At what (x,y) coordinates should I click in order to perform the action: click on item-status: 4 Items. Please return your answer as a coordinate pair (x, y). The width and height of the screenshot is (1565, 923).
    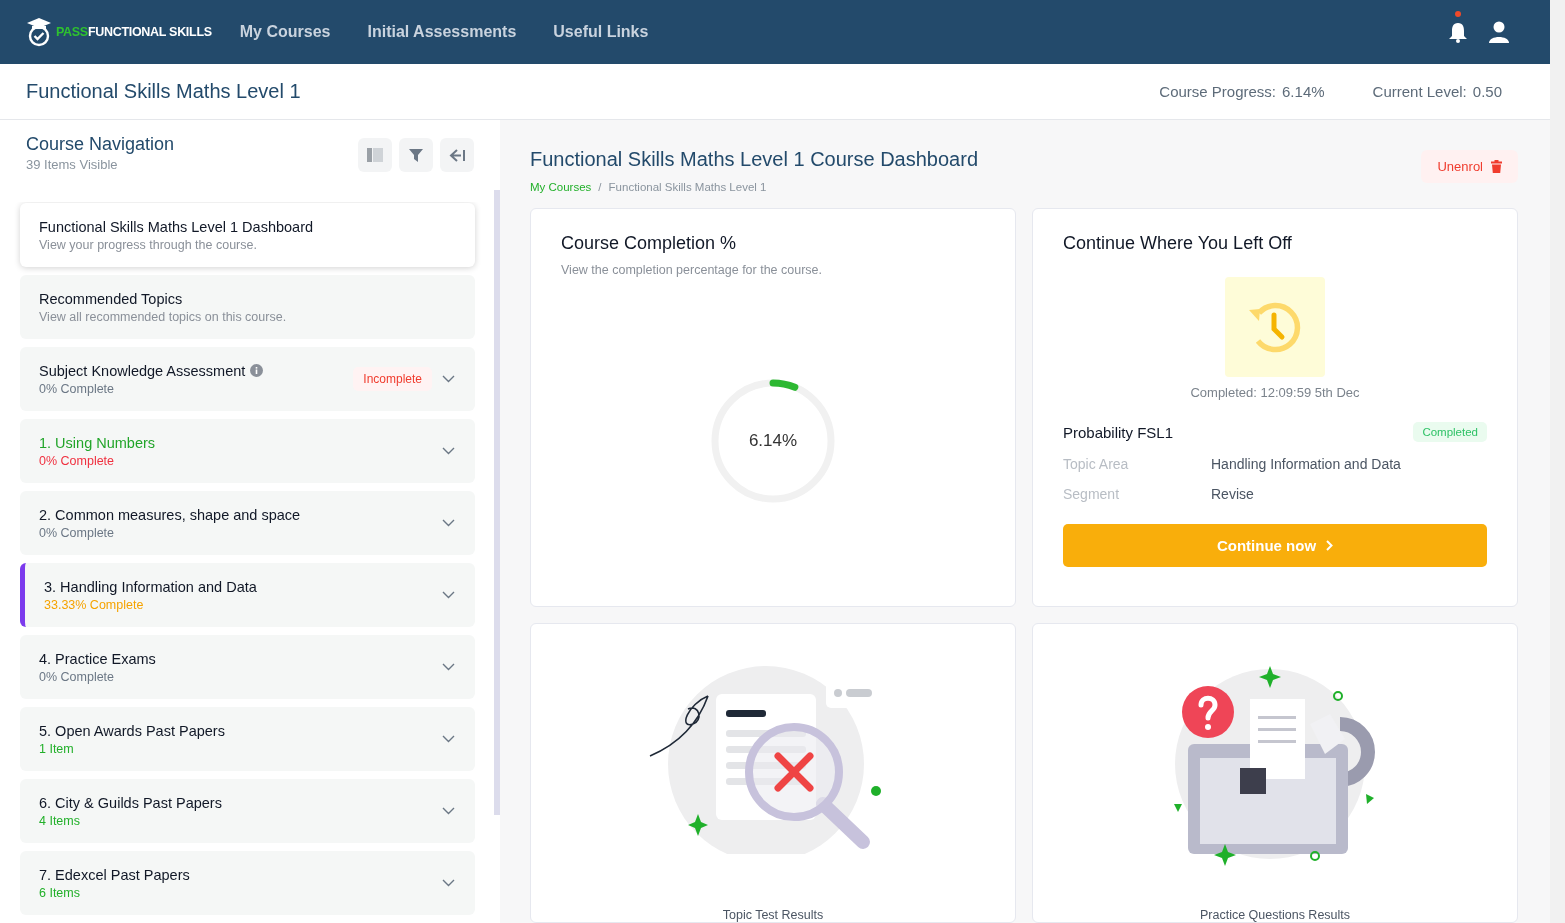
    Looking at the image, I should click on (60, 820).